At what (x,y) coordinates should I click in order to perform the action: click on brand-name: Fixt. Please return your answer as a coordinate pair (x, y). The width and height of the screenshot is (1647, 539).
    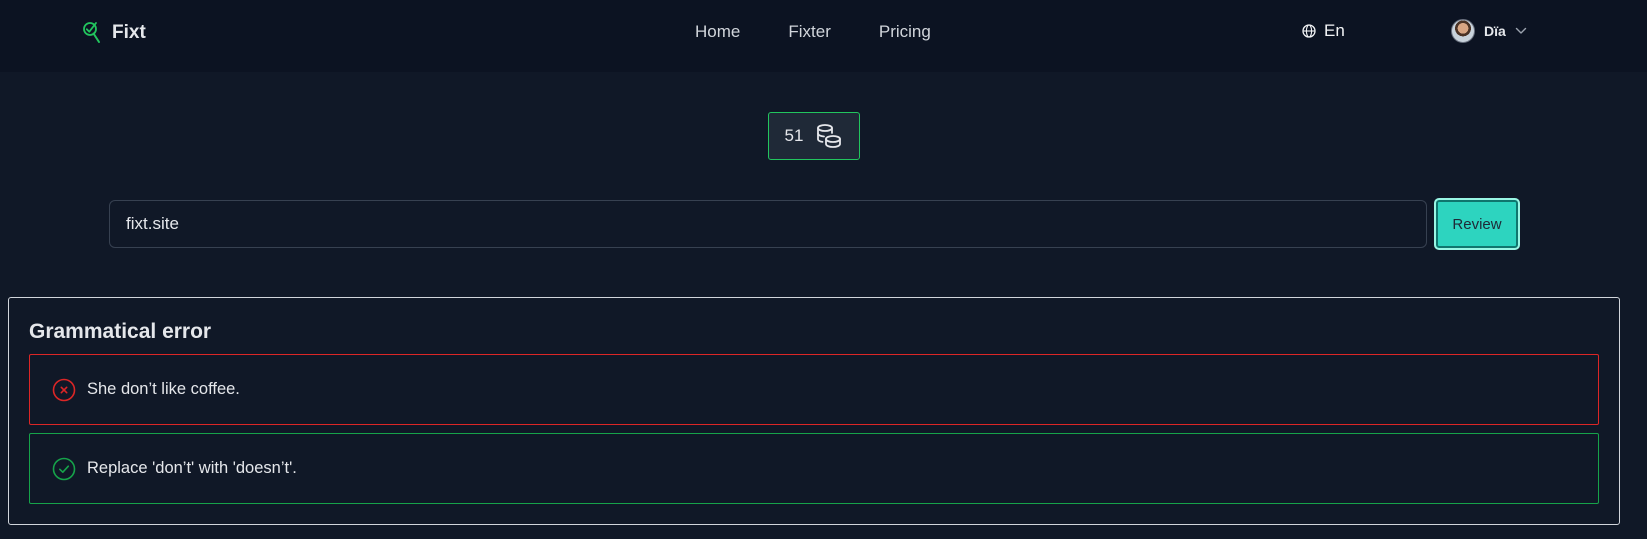
    Looking at the image, I should click on (129, 32).